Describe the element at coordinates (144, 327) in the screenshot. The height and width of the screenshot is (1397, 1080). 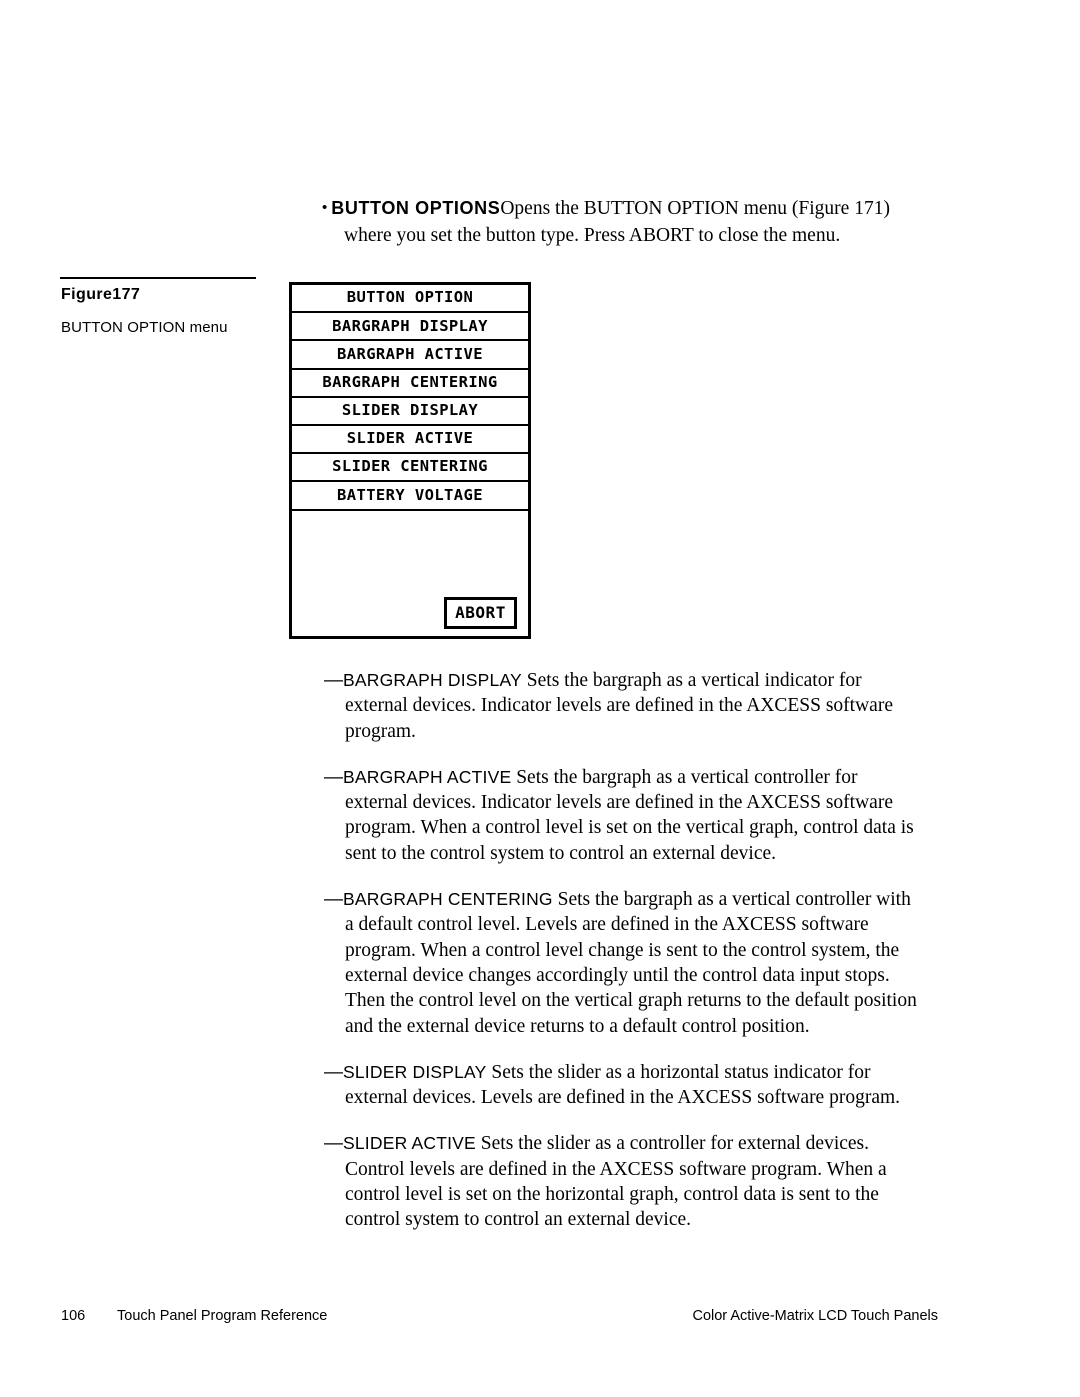
I see `figure-caption: BUTTON OPTION menu` at that location.